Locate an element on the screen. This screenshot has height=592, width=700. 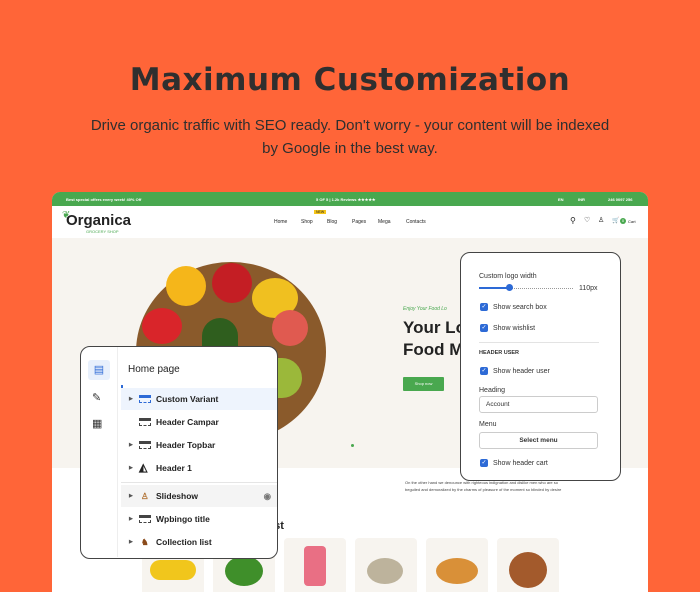
hero-title: Maximum Customization is located at coordinates (350, 80).